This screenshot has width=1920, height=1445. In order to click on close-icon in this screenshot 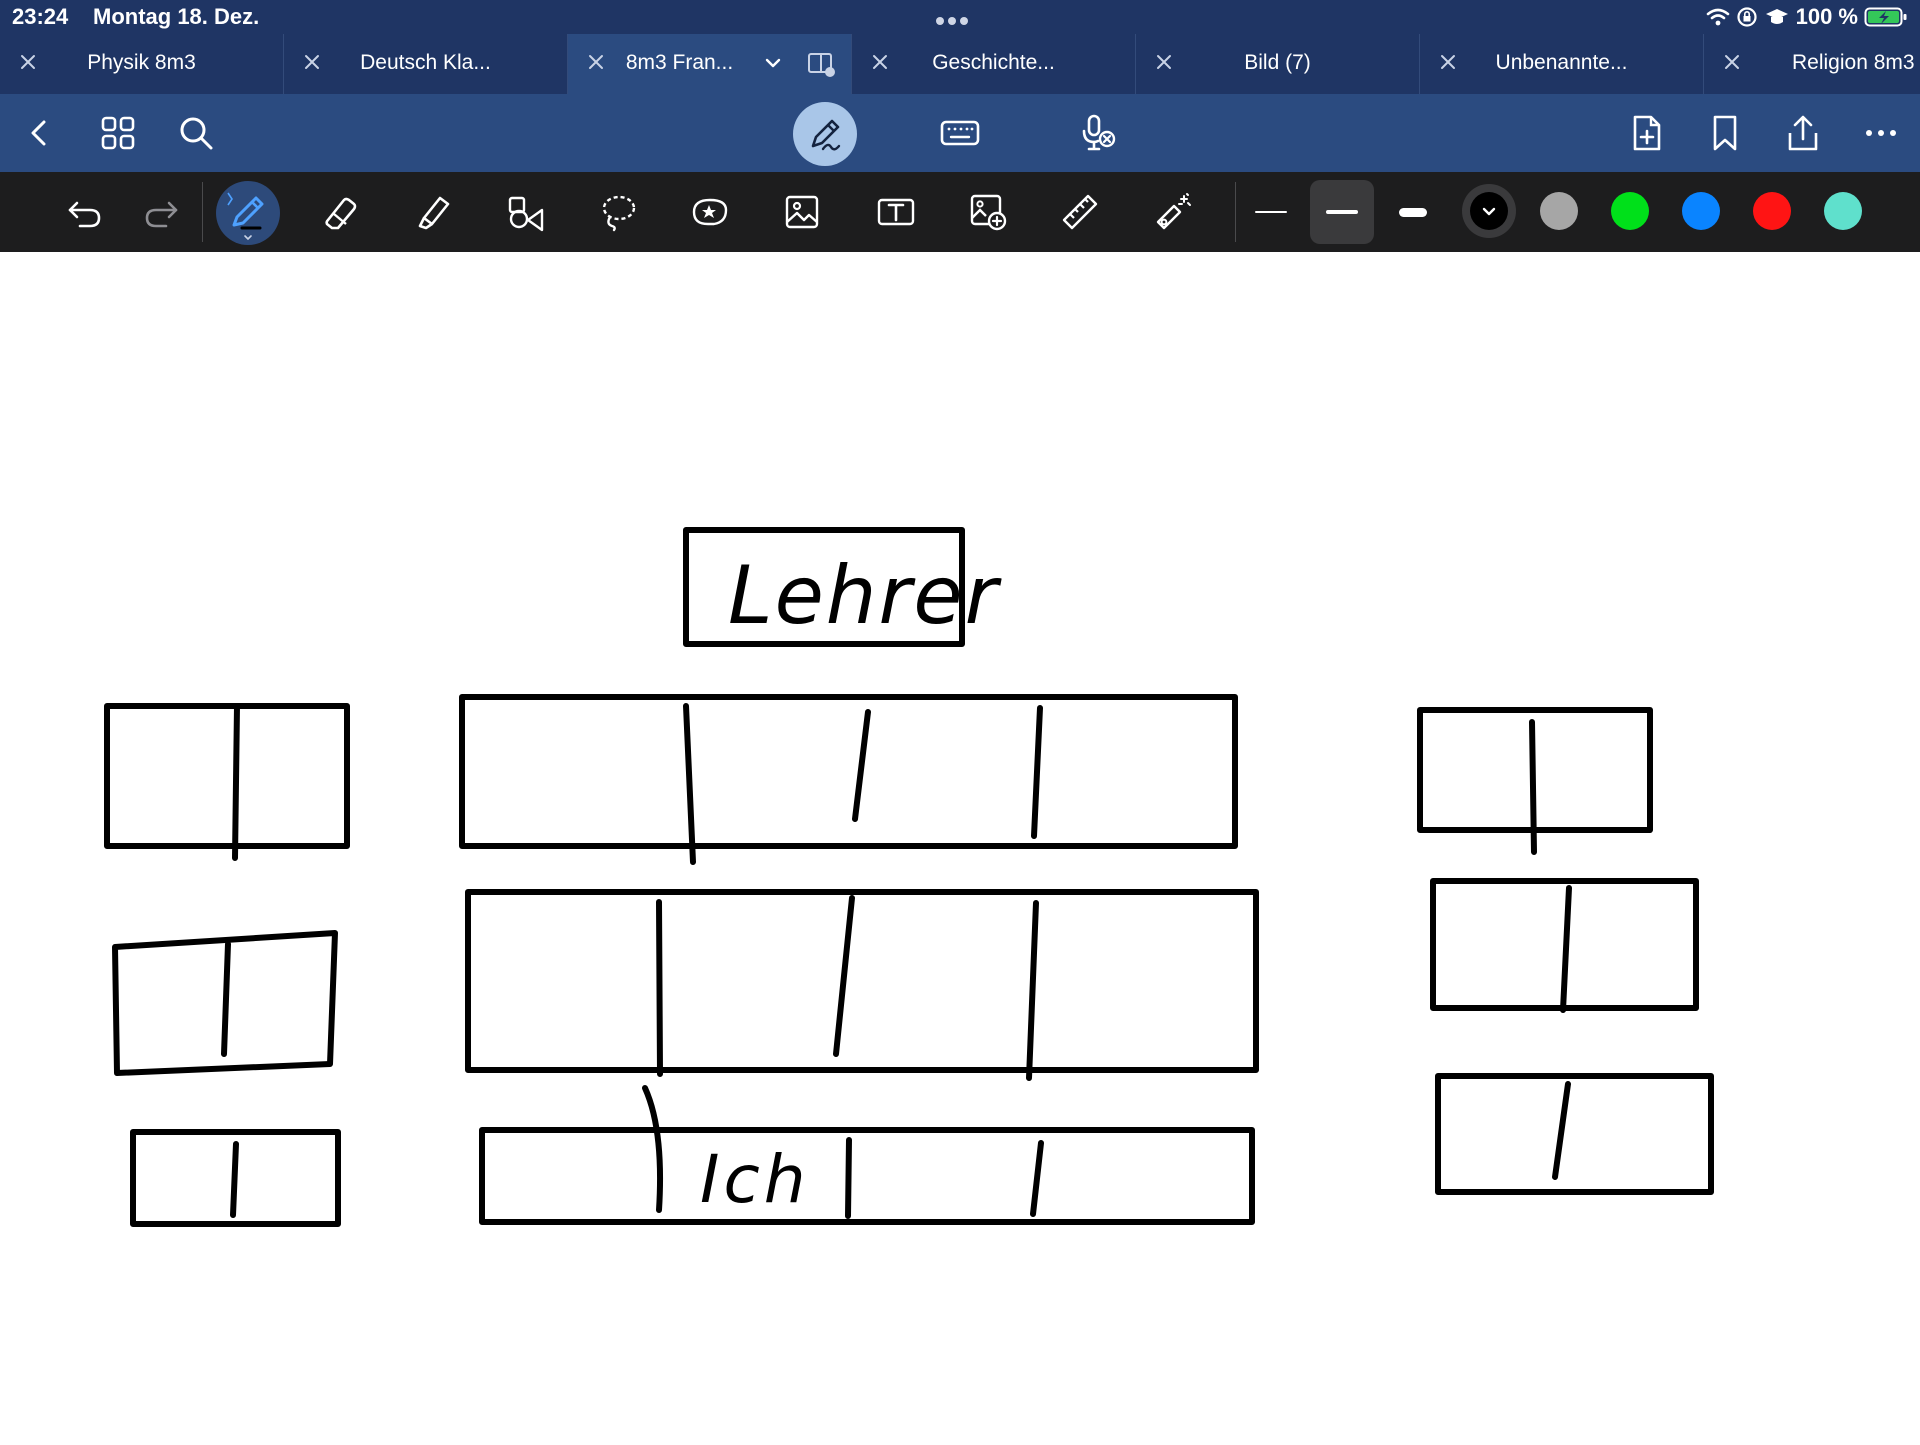, I will do `click(1732, 62)`.